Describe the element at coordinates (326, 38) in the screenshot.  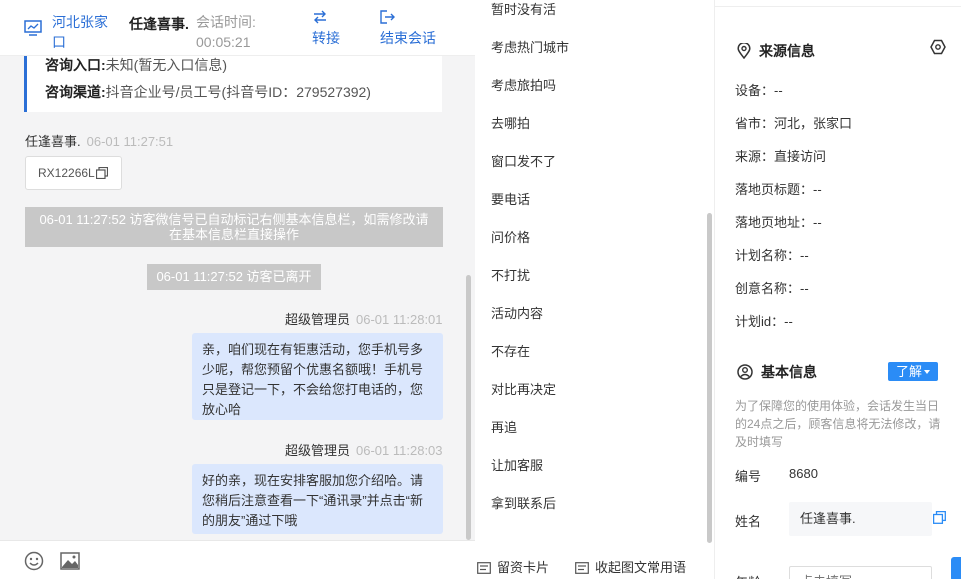
I see `transfer-label: 转接` at that location.